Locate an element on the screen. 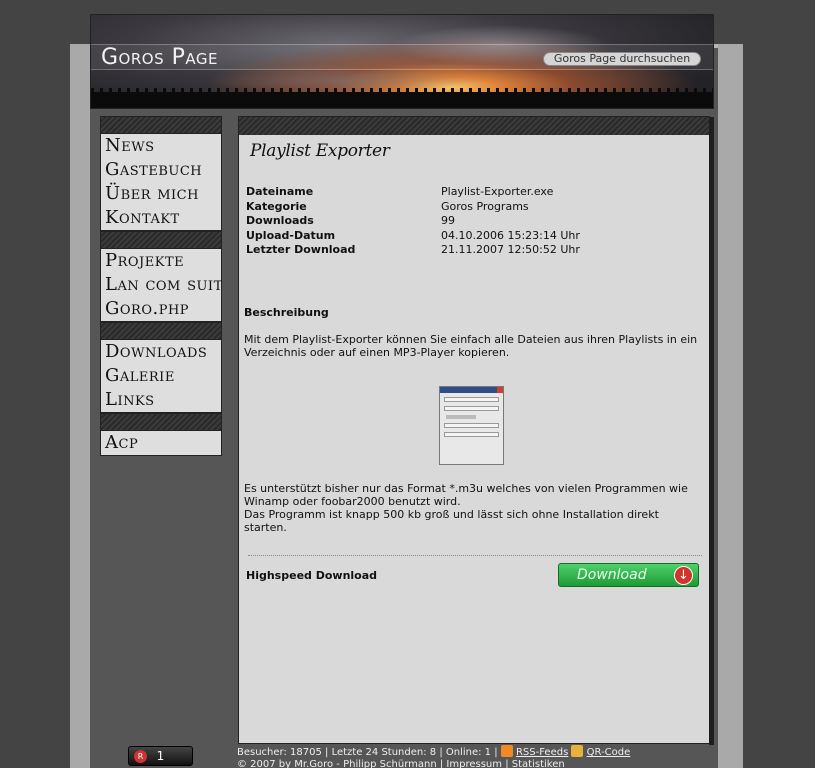 The width and height of the screenshot is (815, 768). qr-code-icon is located at coordinates (577, 751).